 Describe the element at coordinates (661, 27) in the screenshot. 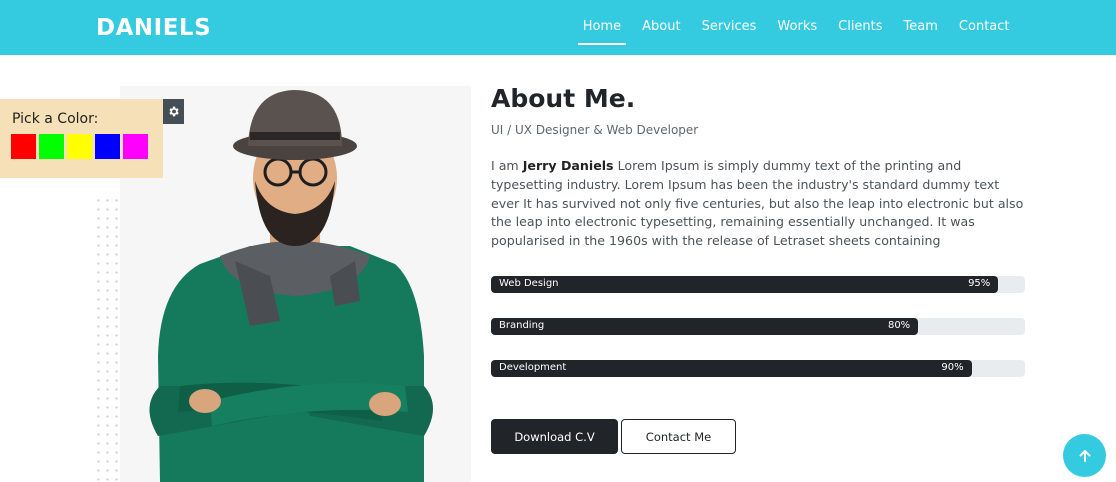

I see `nav-about: About` at that location.